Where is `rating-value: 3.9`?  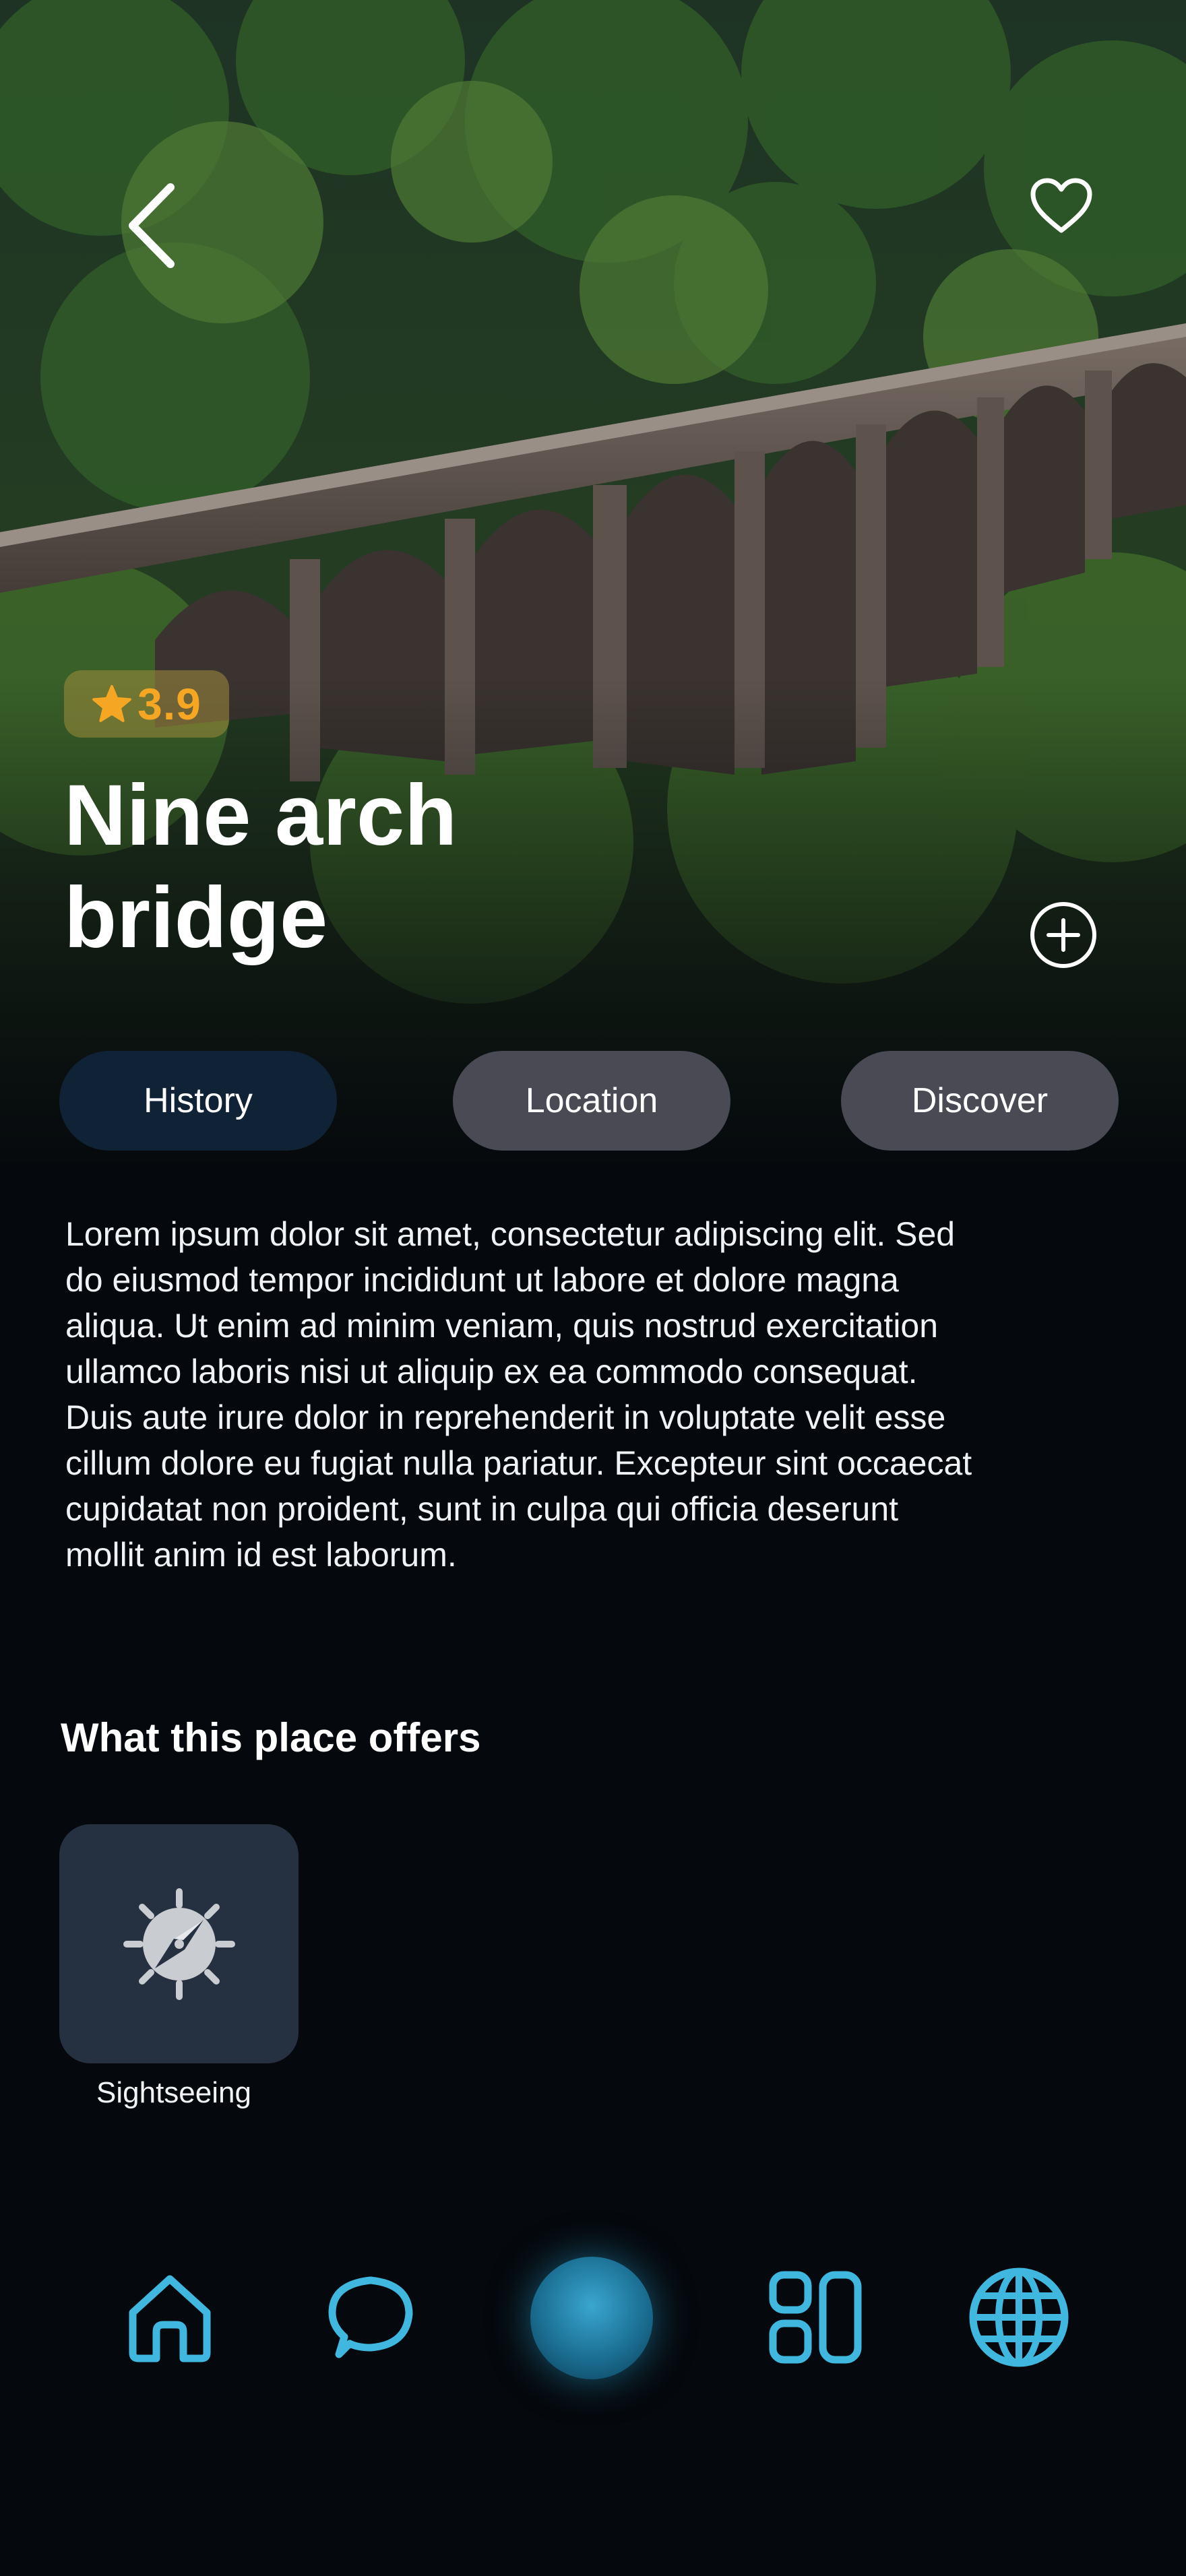
rating-value: 3.9 is located at coordinates (169, 704).